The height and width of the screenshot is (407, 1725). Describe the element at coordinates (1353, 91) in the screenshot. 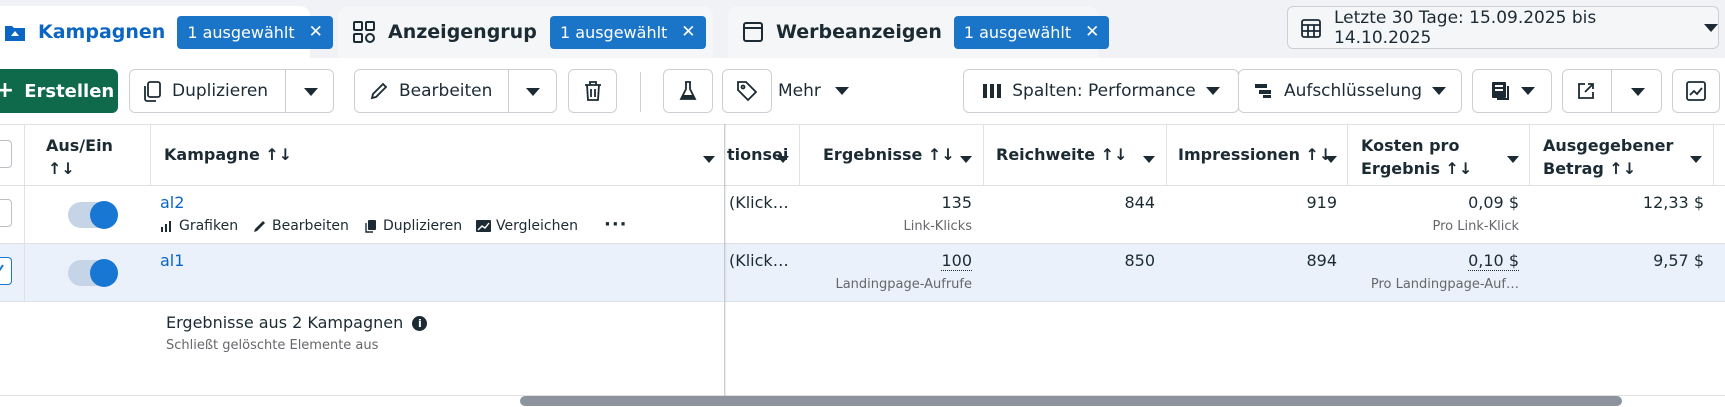

I see `breakdown-label: Aufschlüsselung` at that location.